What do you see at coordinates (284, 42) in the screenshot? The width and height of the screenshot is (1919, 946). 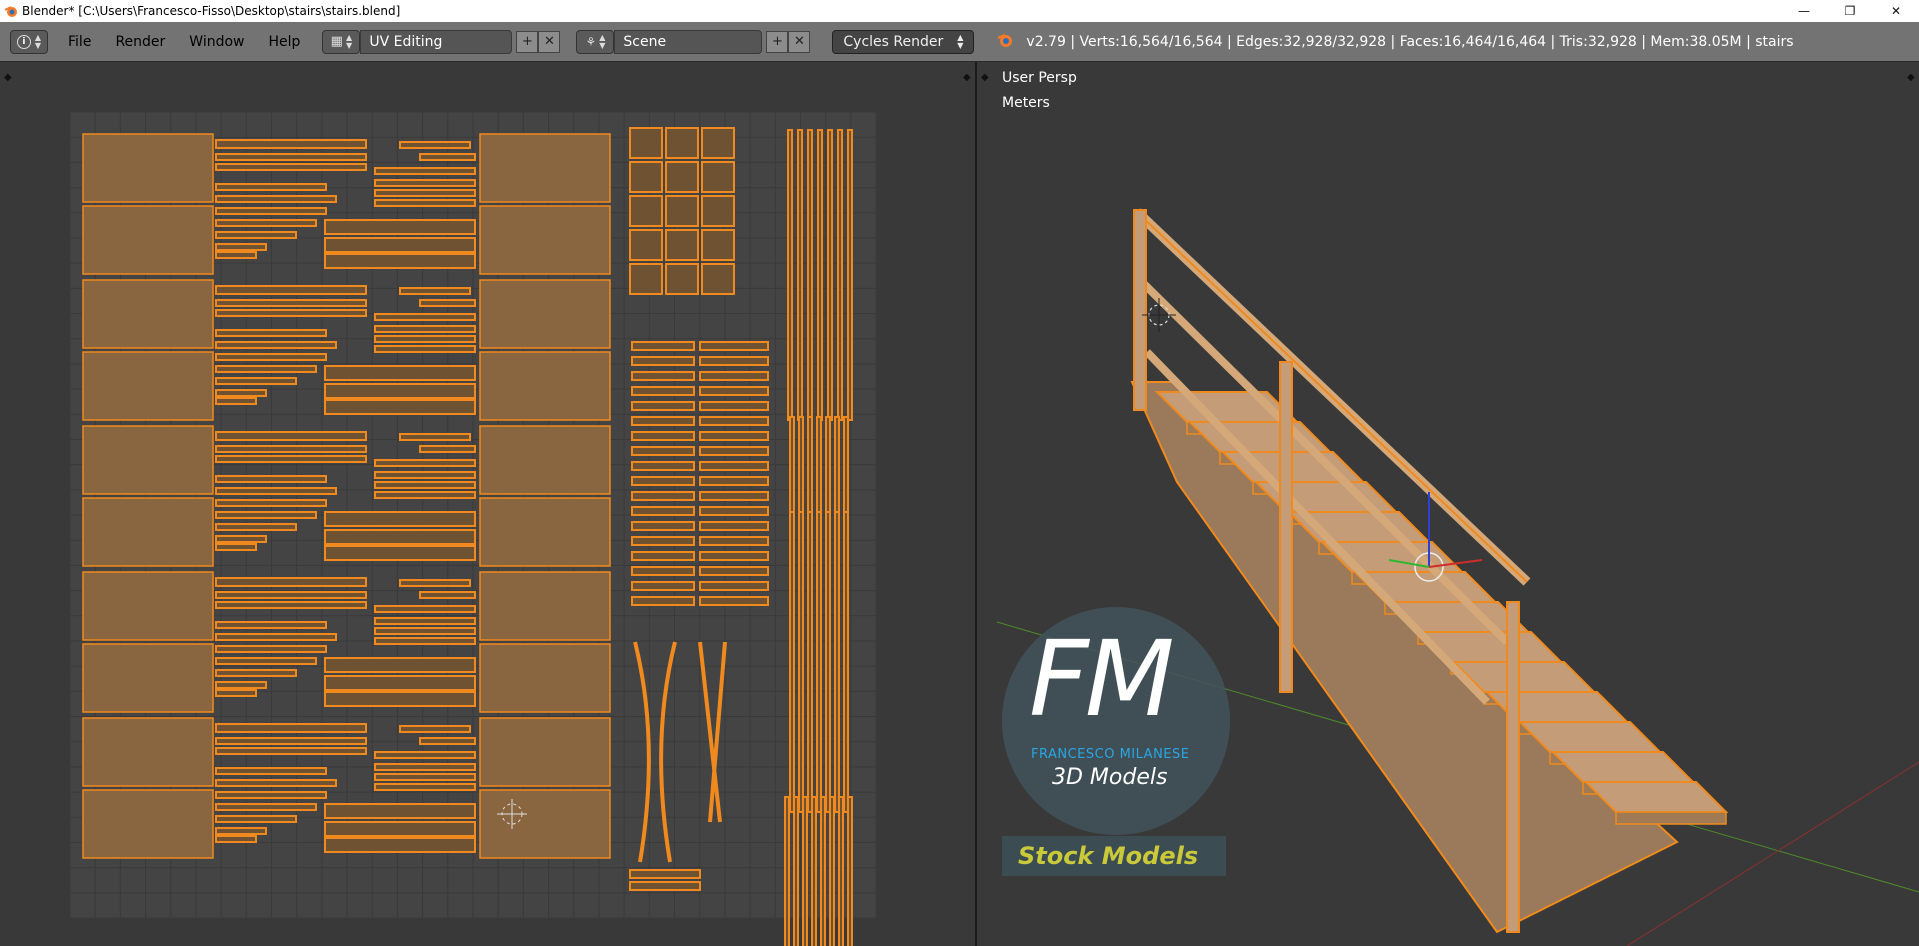 I see `menu-help: Help` at bounding box center [284, 42].